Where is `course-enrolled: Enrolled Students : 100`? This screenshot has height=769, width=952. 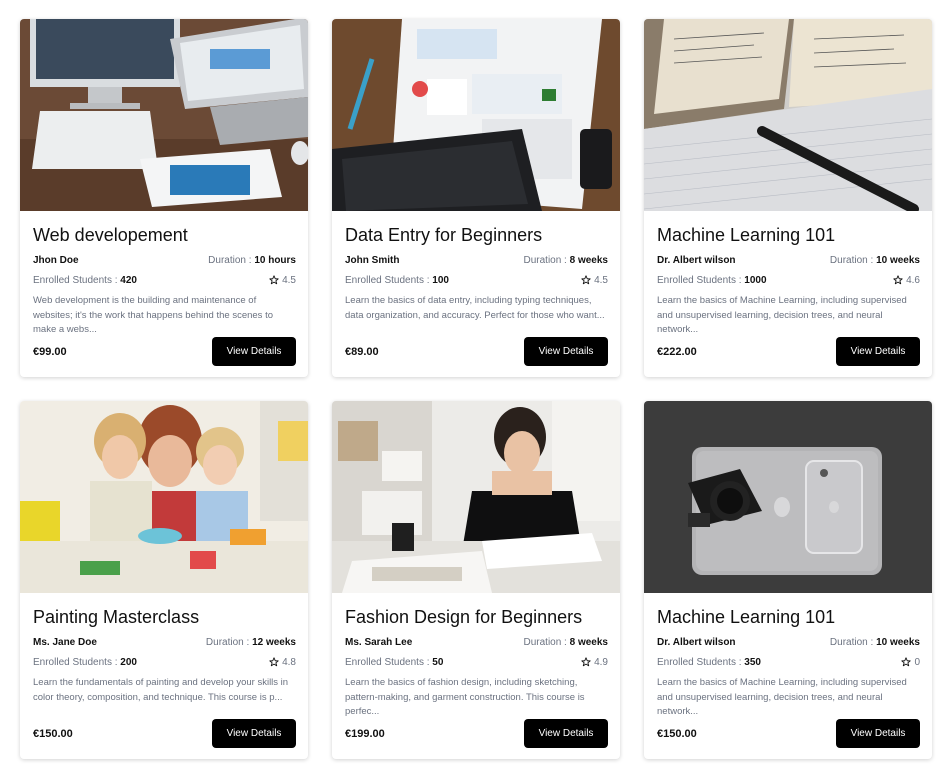
course-enrolled: Enrolled Students : 100 is located at coordinates (397, 280).